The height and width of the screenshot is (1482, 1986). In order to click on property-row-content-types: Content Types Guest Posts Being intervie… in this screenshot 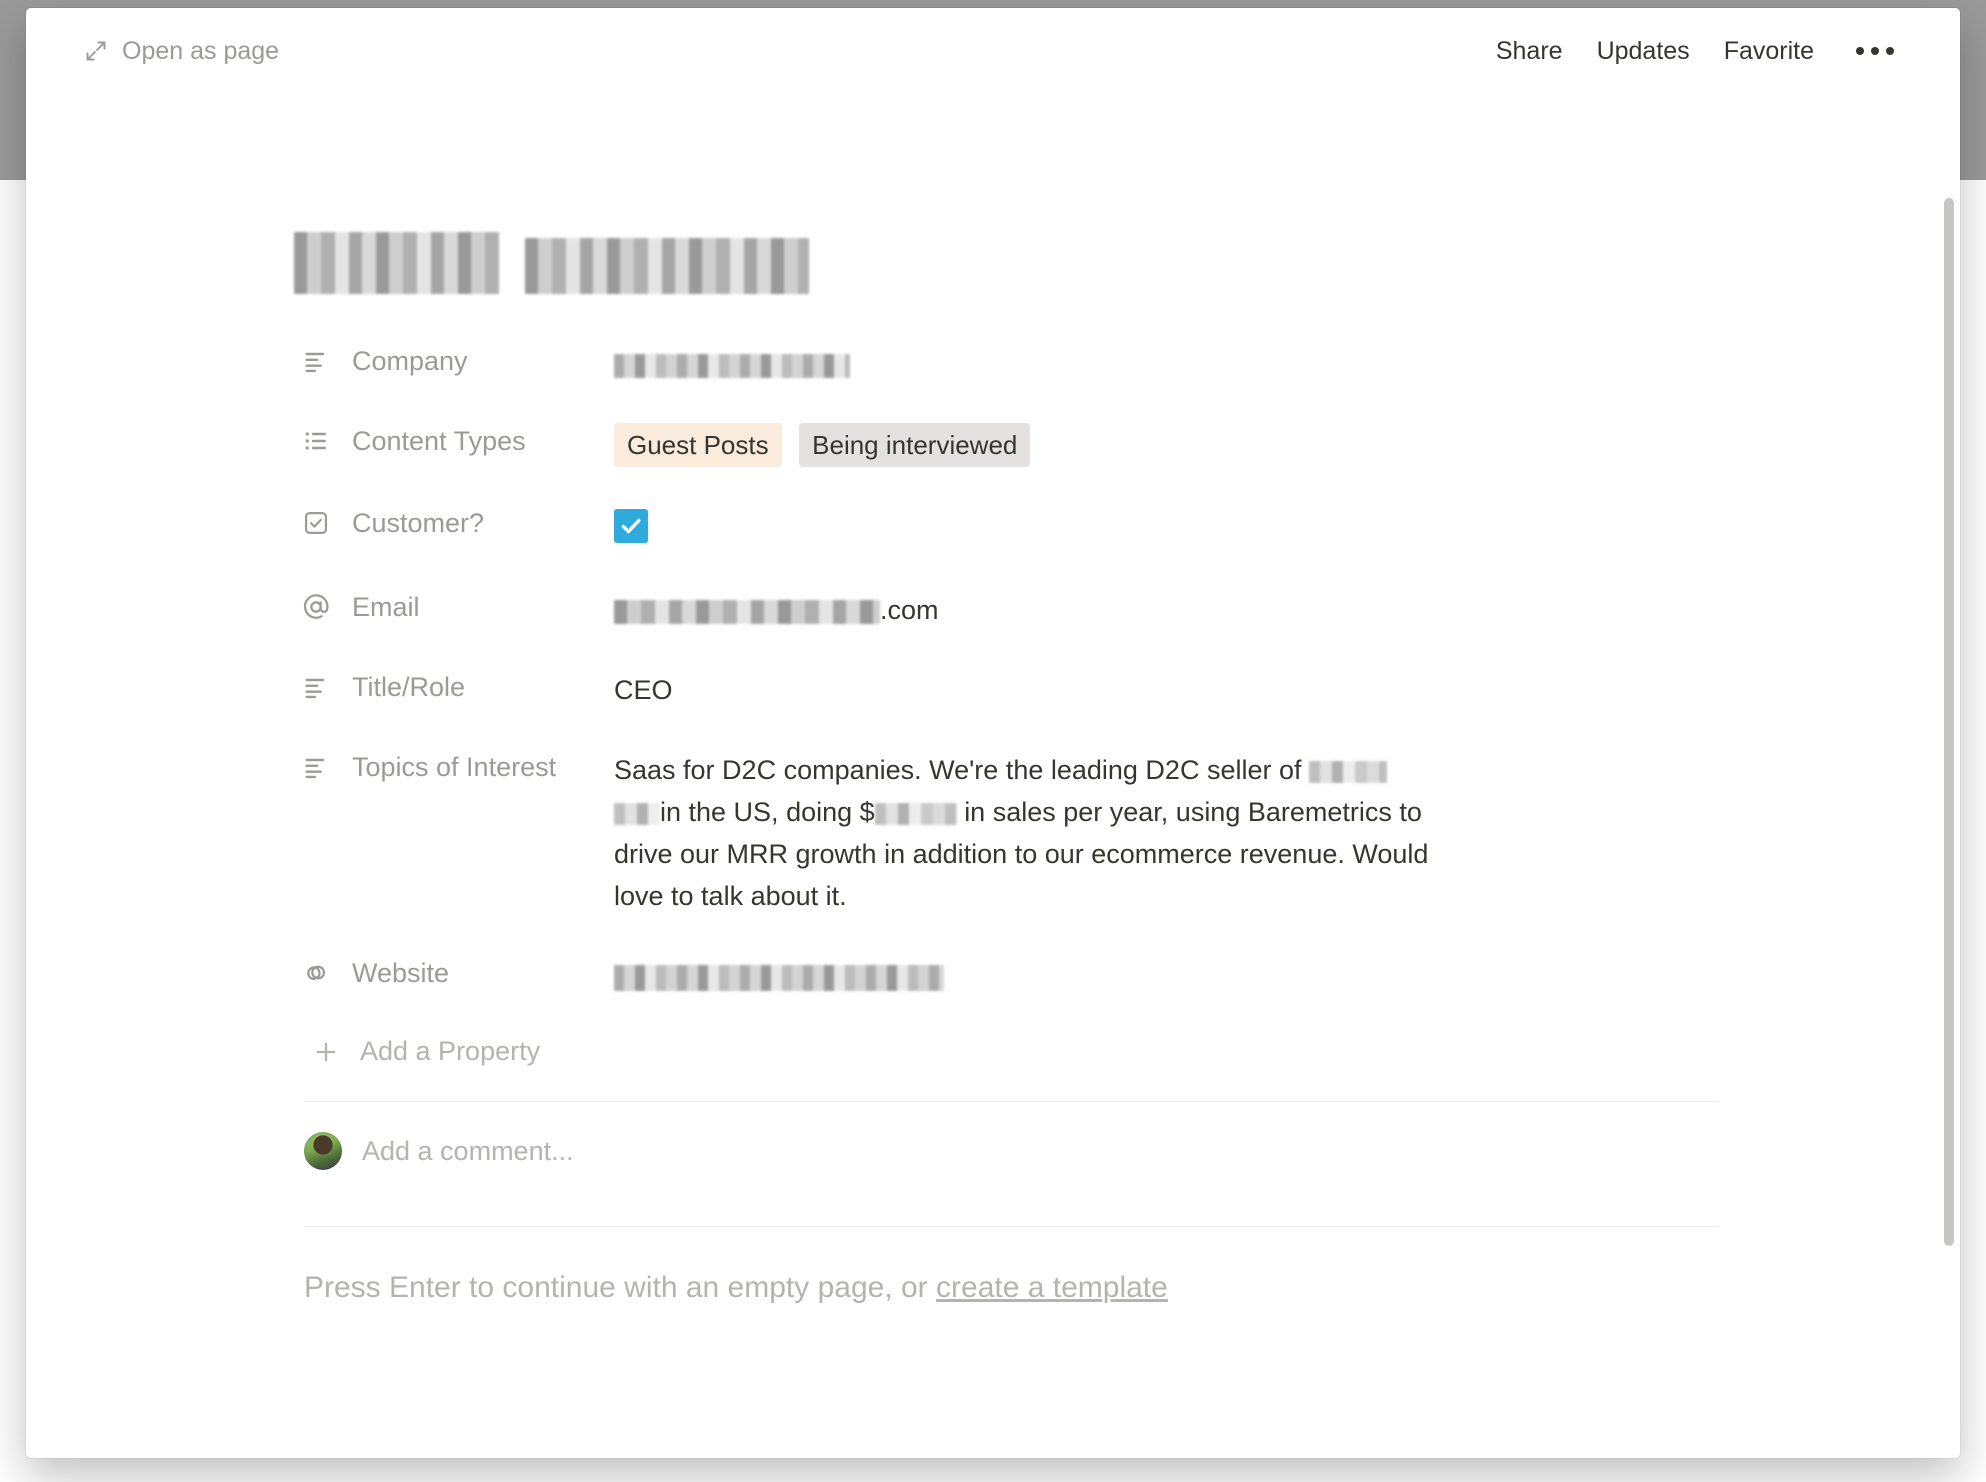, I will do `click(870, 445)`.